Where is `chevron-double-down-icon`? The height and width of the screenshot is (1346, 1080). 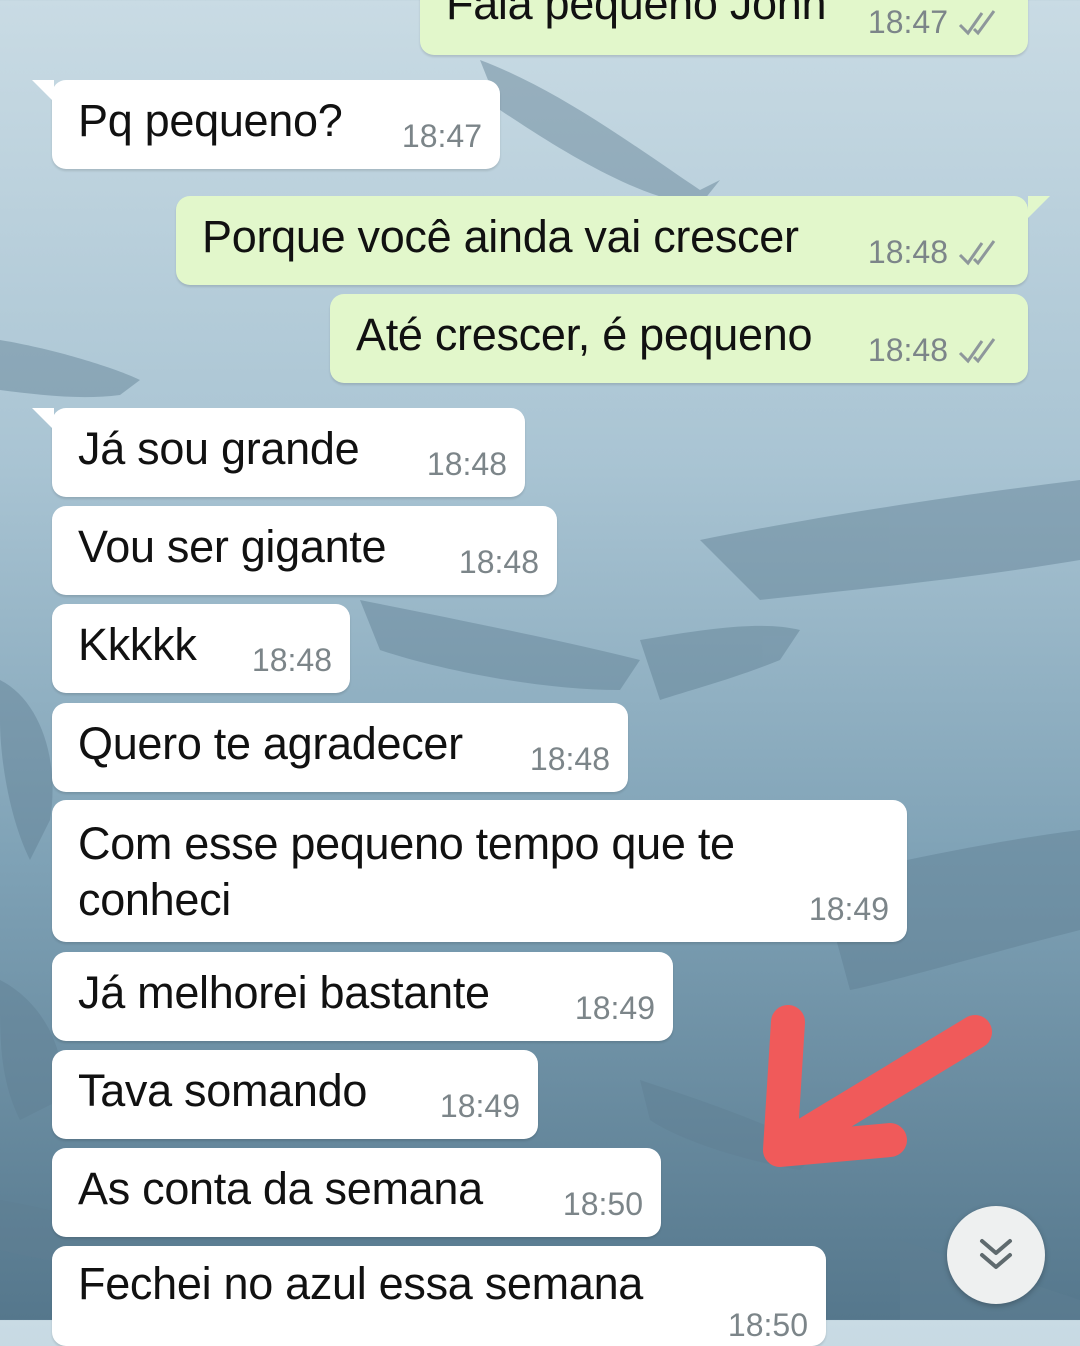 chevron-double-down-icon is located at coordinates (996, 1254).